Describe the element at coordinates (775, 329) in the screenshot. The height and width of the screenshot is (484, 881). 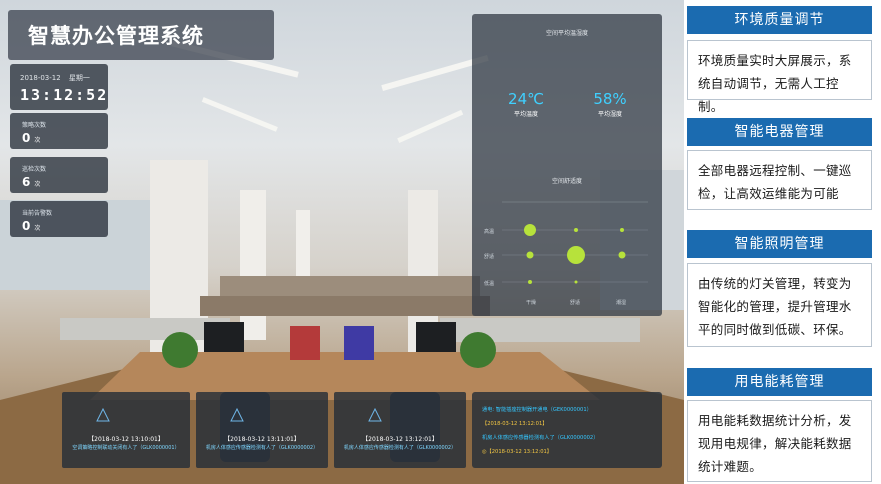
I see `feature-line: 平的同时做到低碳、环保。` at that location.